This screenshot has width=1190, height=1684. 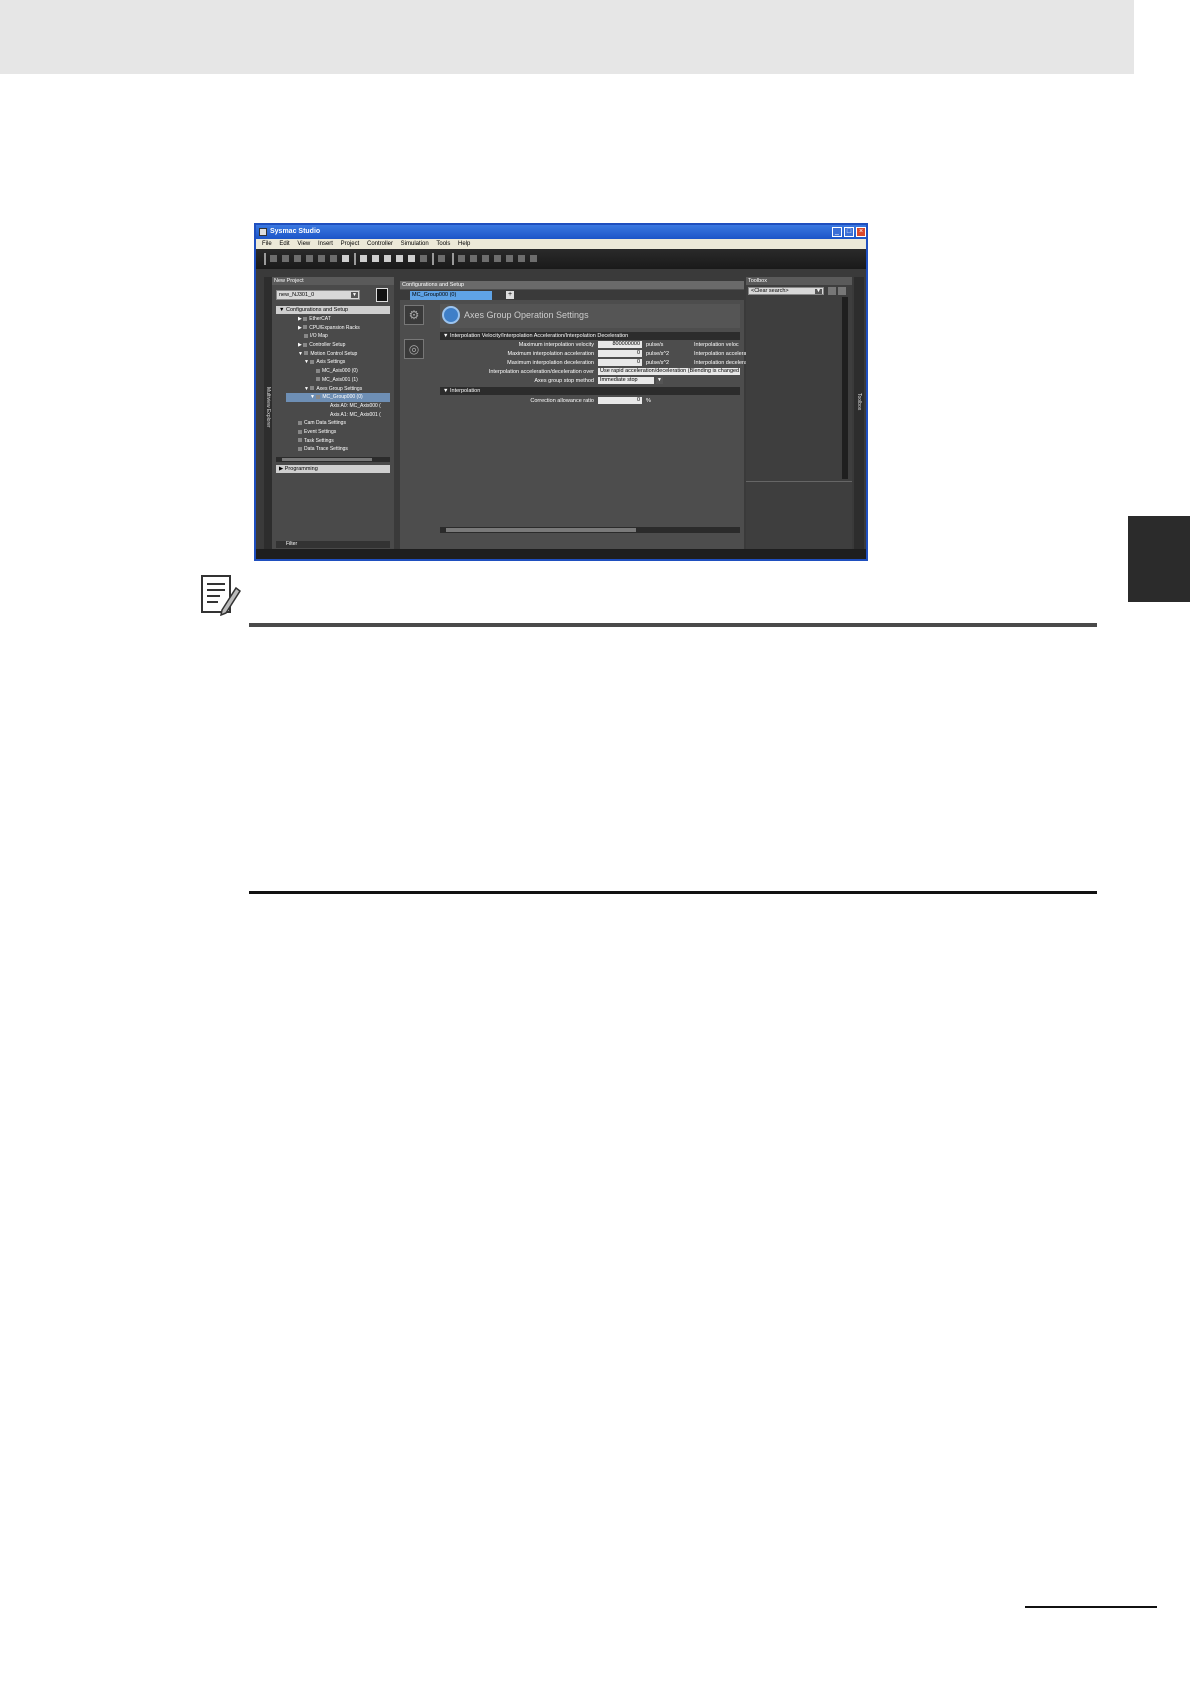 What do you see at coordinates (338, 362) in the screenshot?
I see `tree-item: ▼ Axis Settings` at bounding box center [338, 362].